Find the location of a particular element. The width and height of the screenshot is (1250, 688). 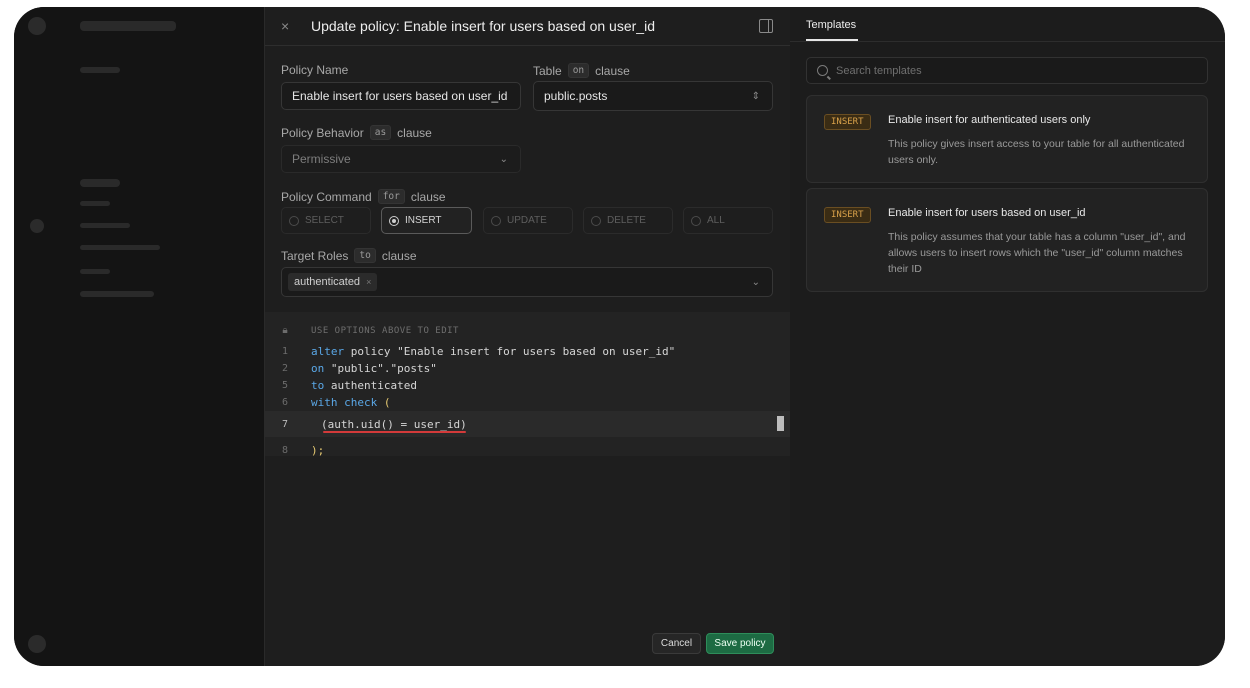

role-chip-label: authenticated is located at coordinates (327, 282).